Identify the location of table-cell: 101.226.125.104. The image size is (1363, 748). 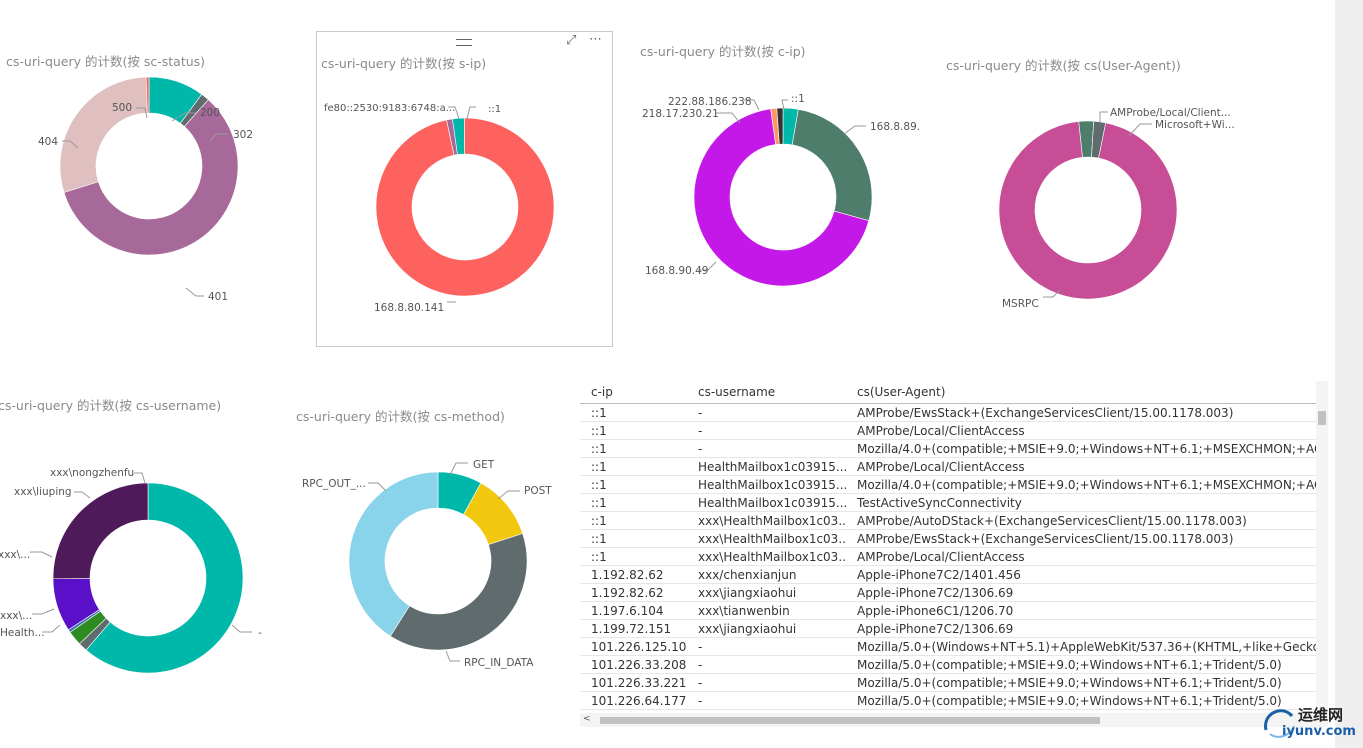
(633, 646).